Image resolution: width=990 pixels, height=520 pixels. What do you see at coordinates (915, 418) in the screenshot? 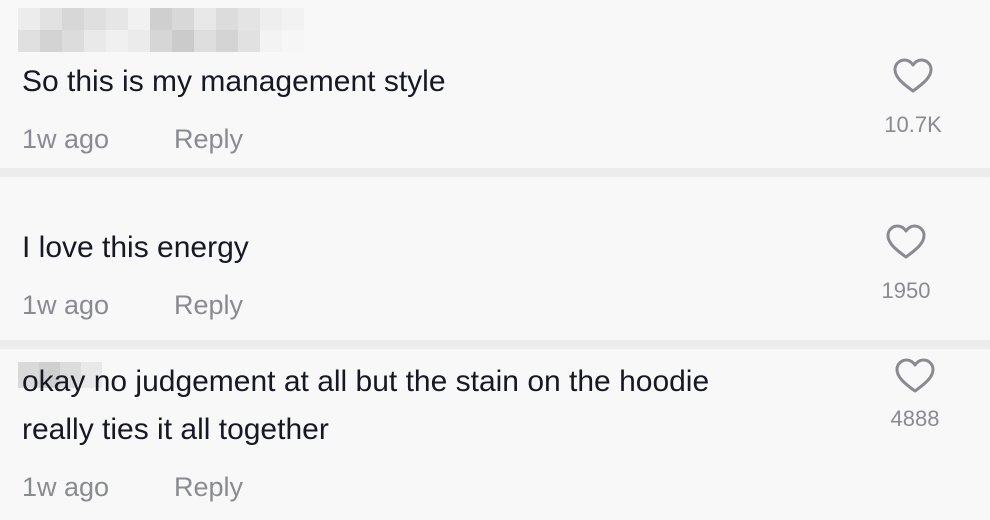
I see `like-count: 4888` at bounding box center [915, 418].